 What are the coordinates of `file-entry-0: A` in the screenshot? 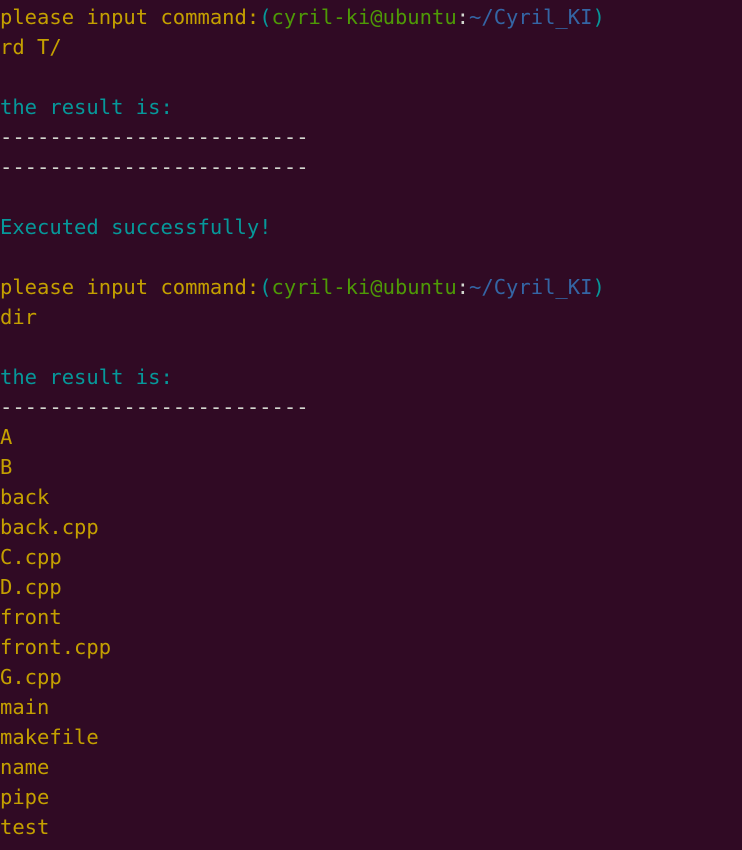 It's located at (371, 437).